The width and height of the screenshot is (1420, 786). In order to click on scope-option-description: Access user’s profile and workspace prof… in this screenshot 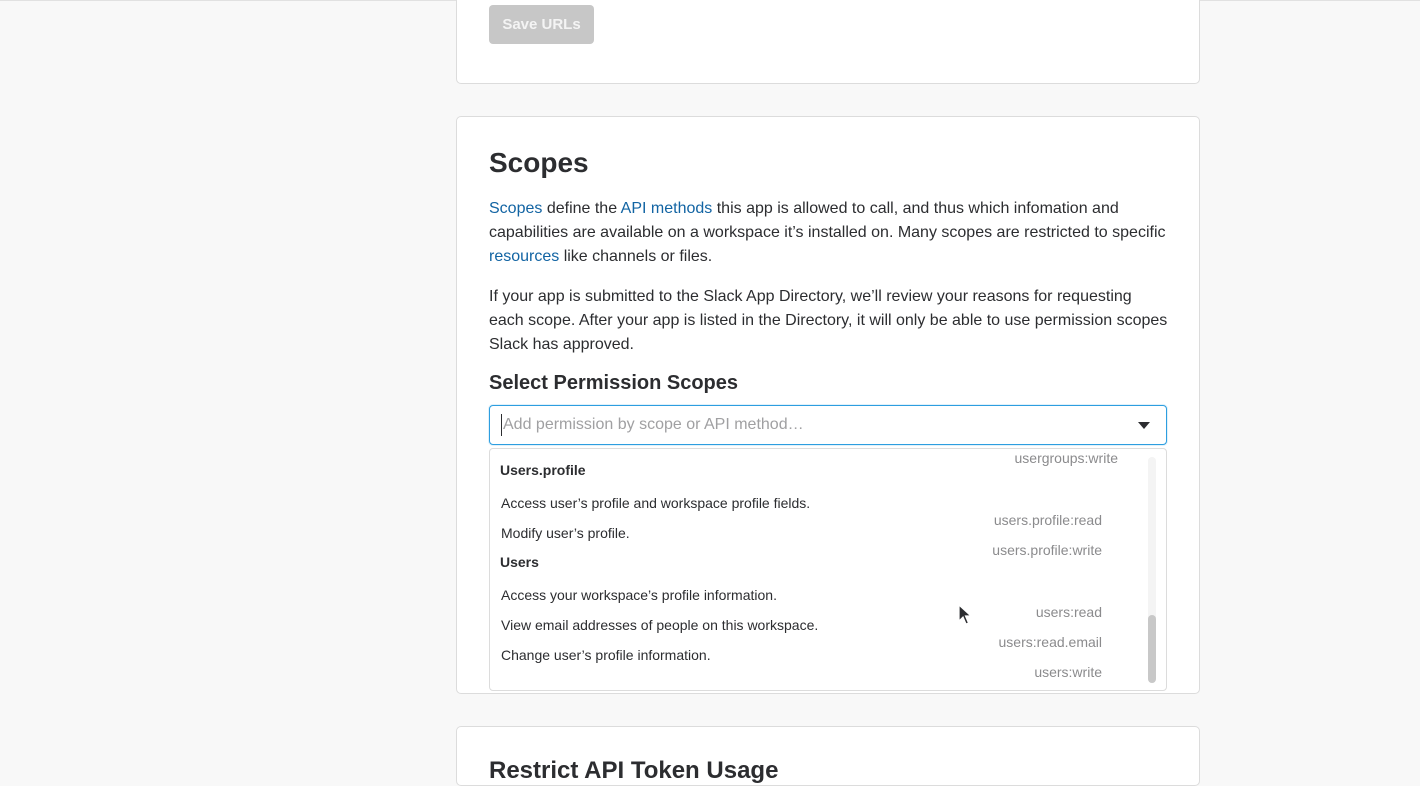, I will do `click(656, 503)`.